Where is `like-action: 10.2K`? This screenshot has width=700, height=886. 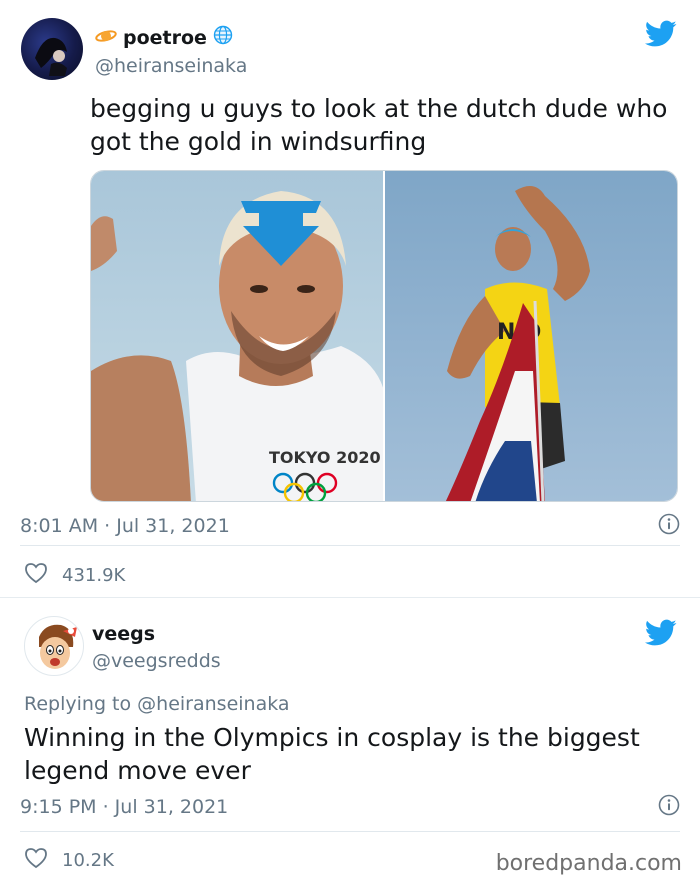
like-action: 10.2K is located at coordinates (69, 860).